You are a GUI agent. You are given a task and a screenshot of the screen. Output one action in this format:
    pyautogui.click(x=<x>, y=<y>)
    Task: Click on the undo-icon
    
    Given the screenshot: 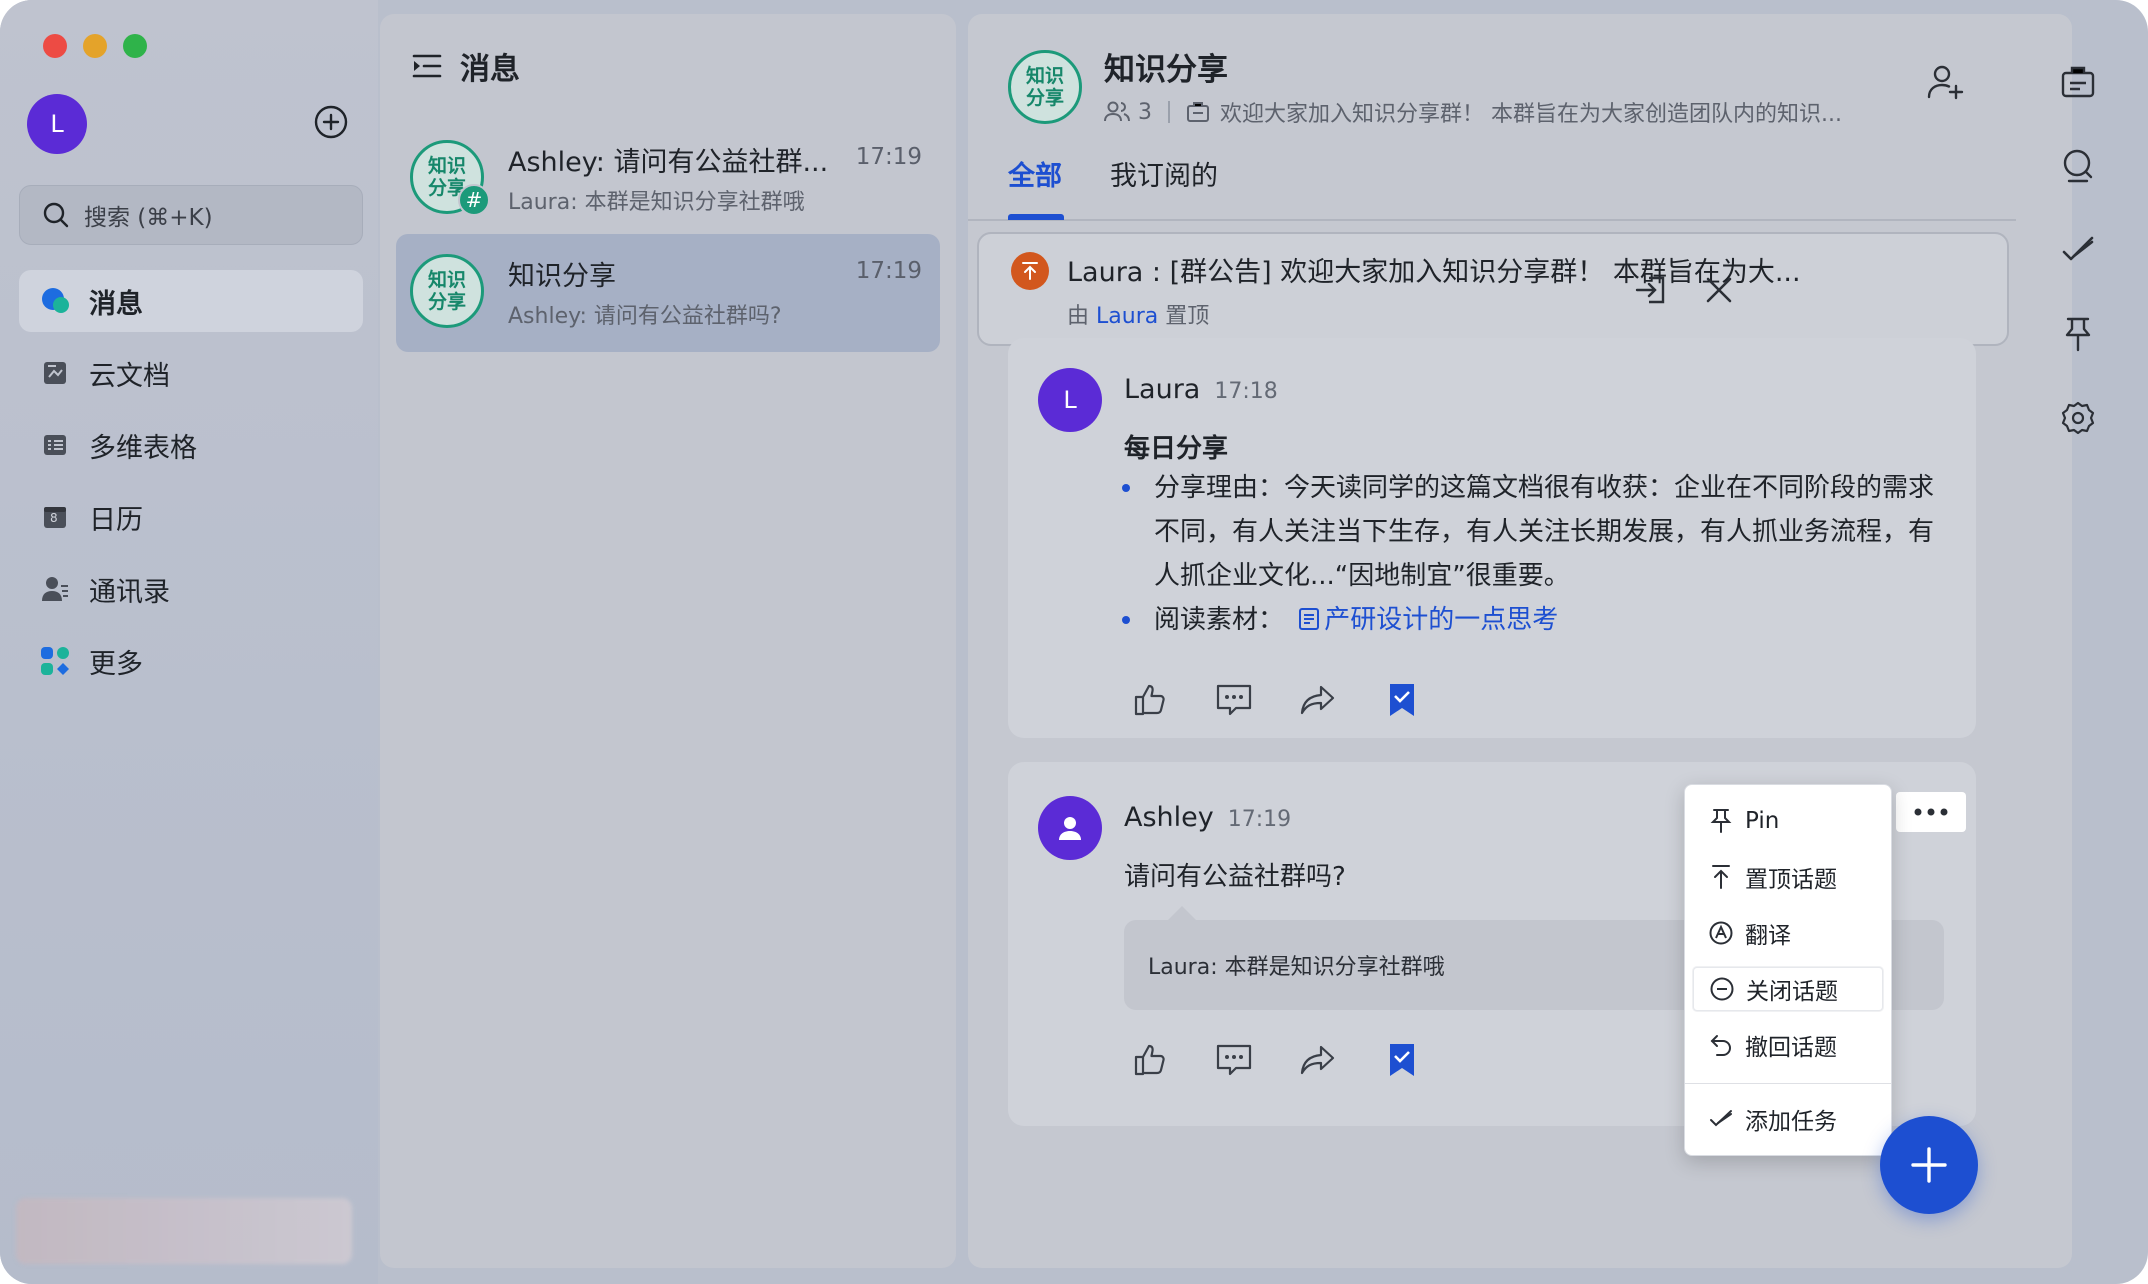 What is the action you would take?
    pyautogui.click(x=1721, y=1045)
    